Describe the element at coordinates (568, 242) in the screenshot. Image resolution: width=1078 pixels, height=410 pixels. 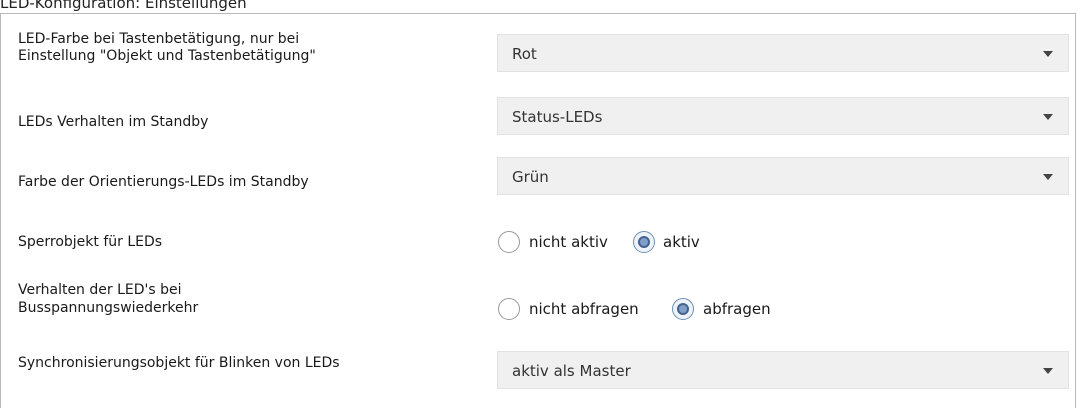
I see `radio-label-nicht-aktiv: nicht aktiv` at that location.